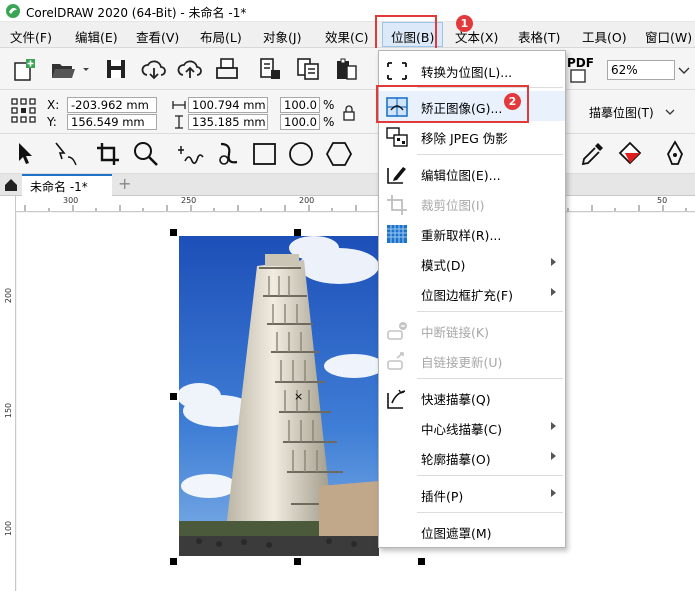 Image resolution: width=695 pixels, height=591 pixels. Describe the element at coordinates (112, 122) in the screenshot. I see `y-position-field: 156.549 mm` at that location.